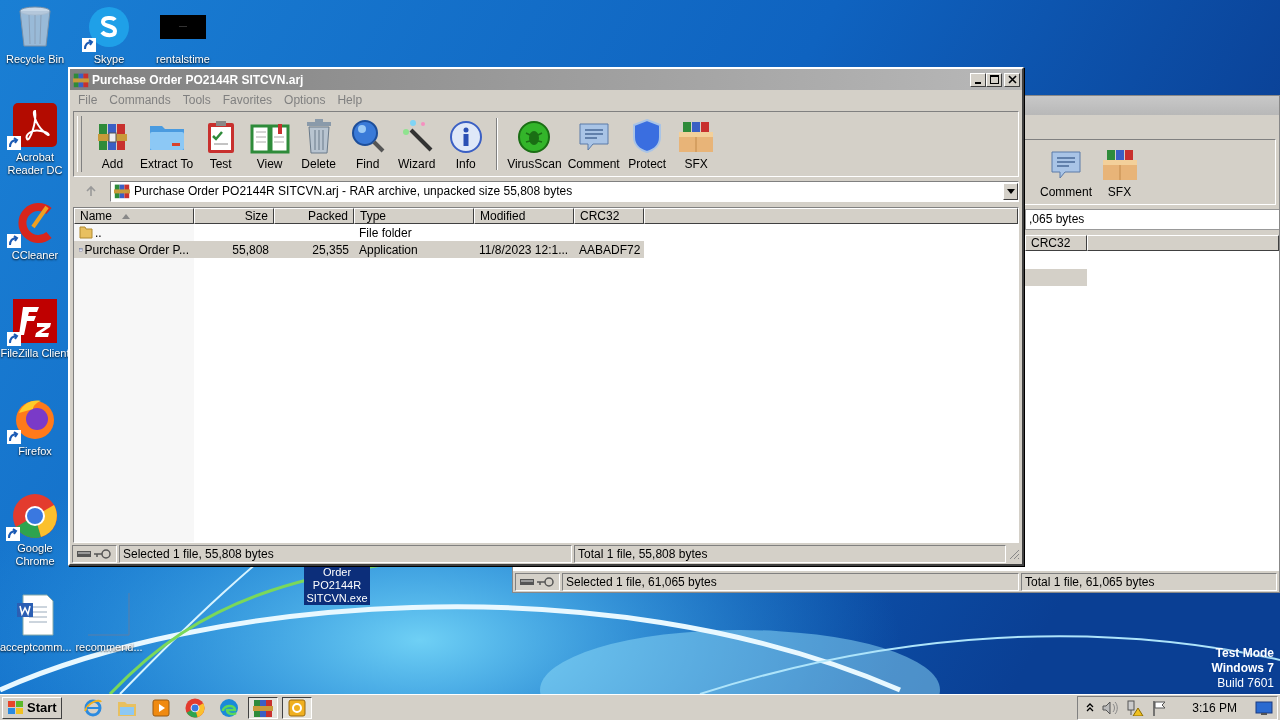 Image resolution: width=1280 pixels, height=720 pixels. What do you see at coordinates (98, 232) in the screenshot?
I see `table-cell: ..` at bounding box center [98, 232].